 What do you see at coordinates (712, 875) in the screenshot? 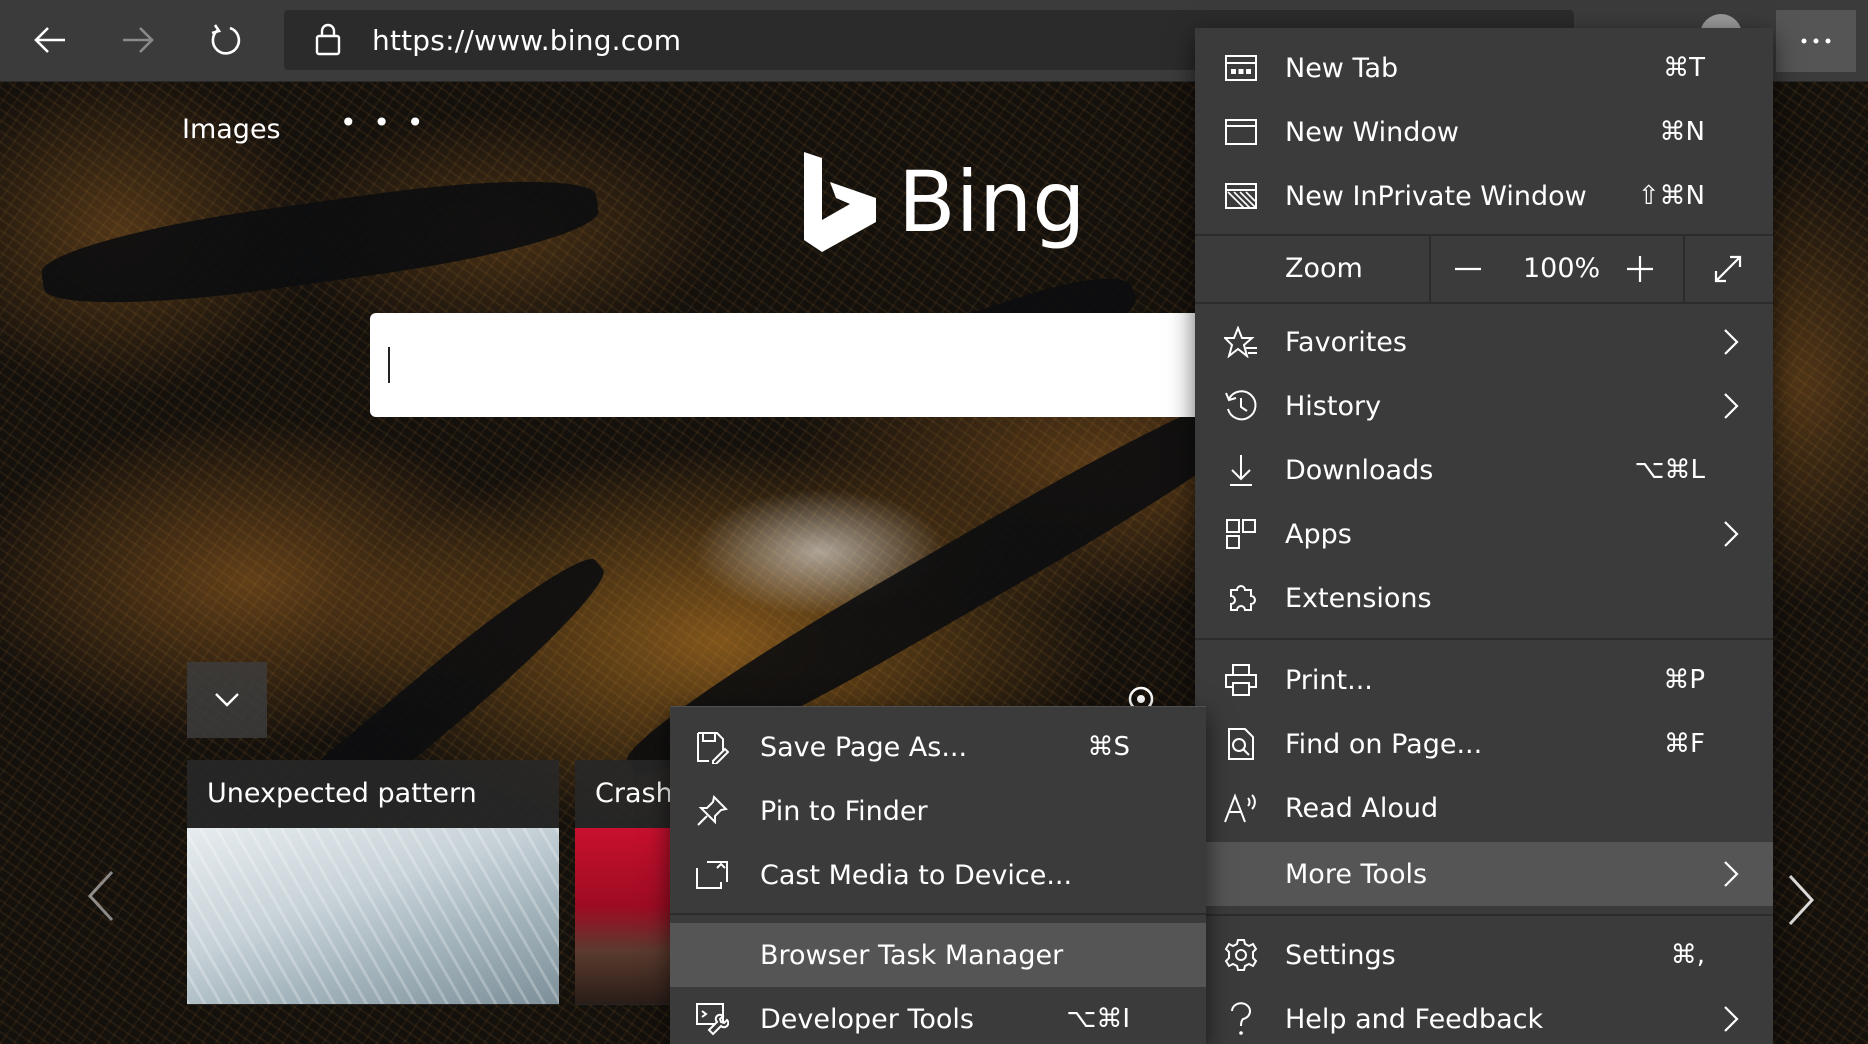
I see `cast-icon` at bounding box center [712, 875].